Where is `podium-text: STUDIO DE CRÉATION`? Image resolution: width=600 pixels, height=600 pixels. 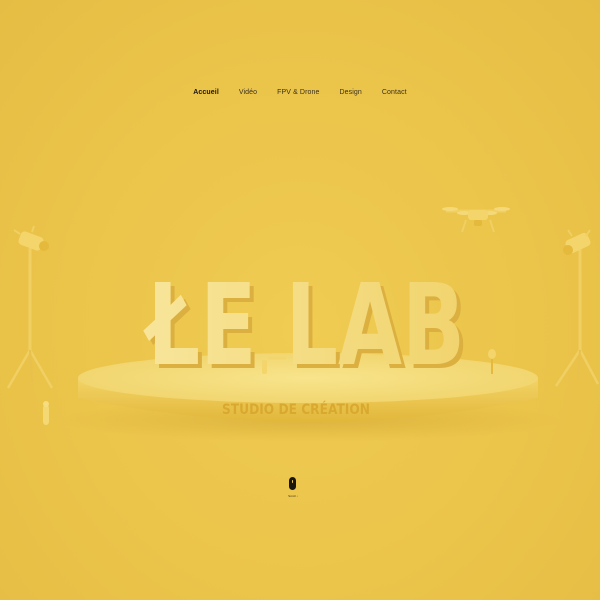 podium-text: STUDIO DE CRÉATION is located at coordinates (296, 409).